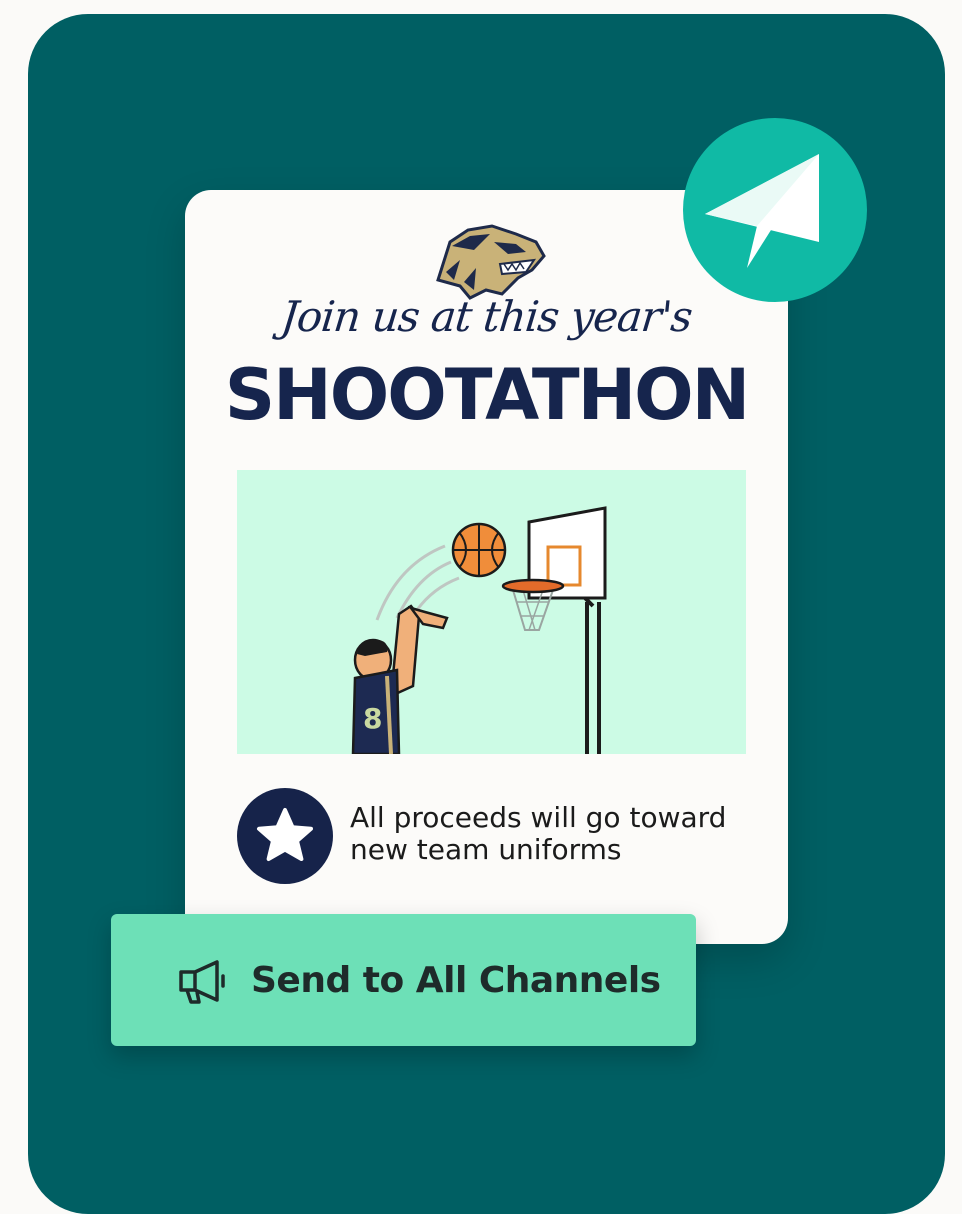  I want to click on motion-arc, so click(437, 593).